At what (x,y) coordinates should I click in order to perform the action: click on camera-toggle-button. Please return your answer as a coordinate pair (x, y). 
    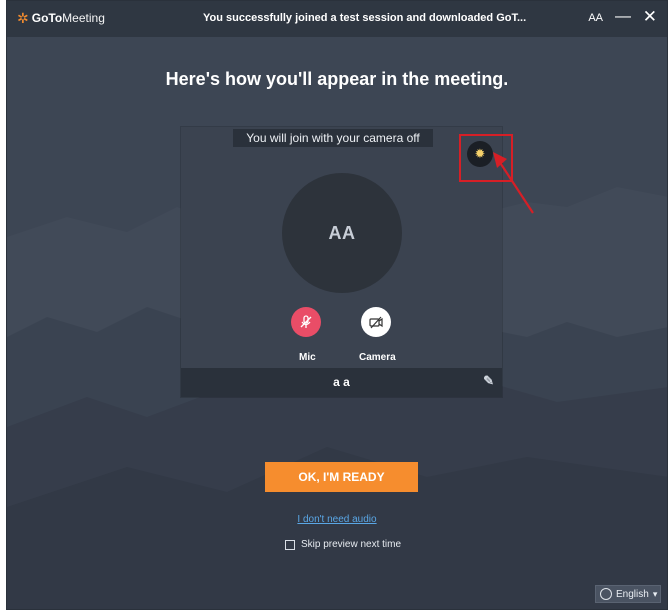
    Looking at the image, I should click on (376, 322).